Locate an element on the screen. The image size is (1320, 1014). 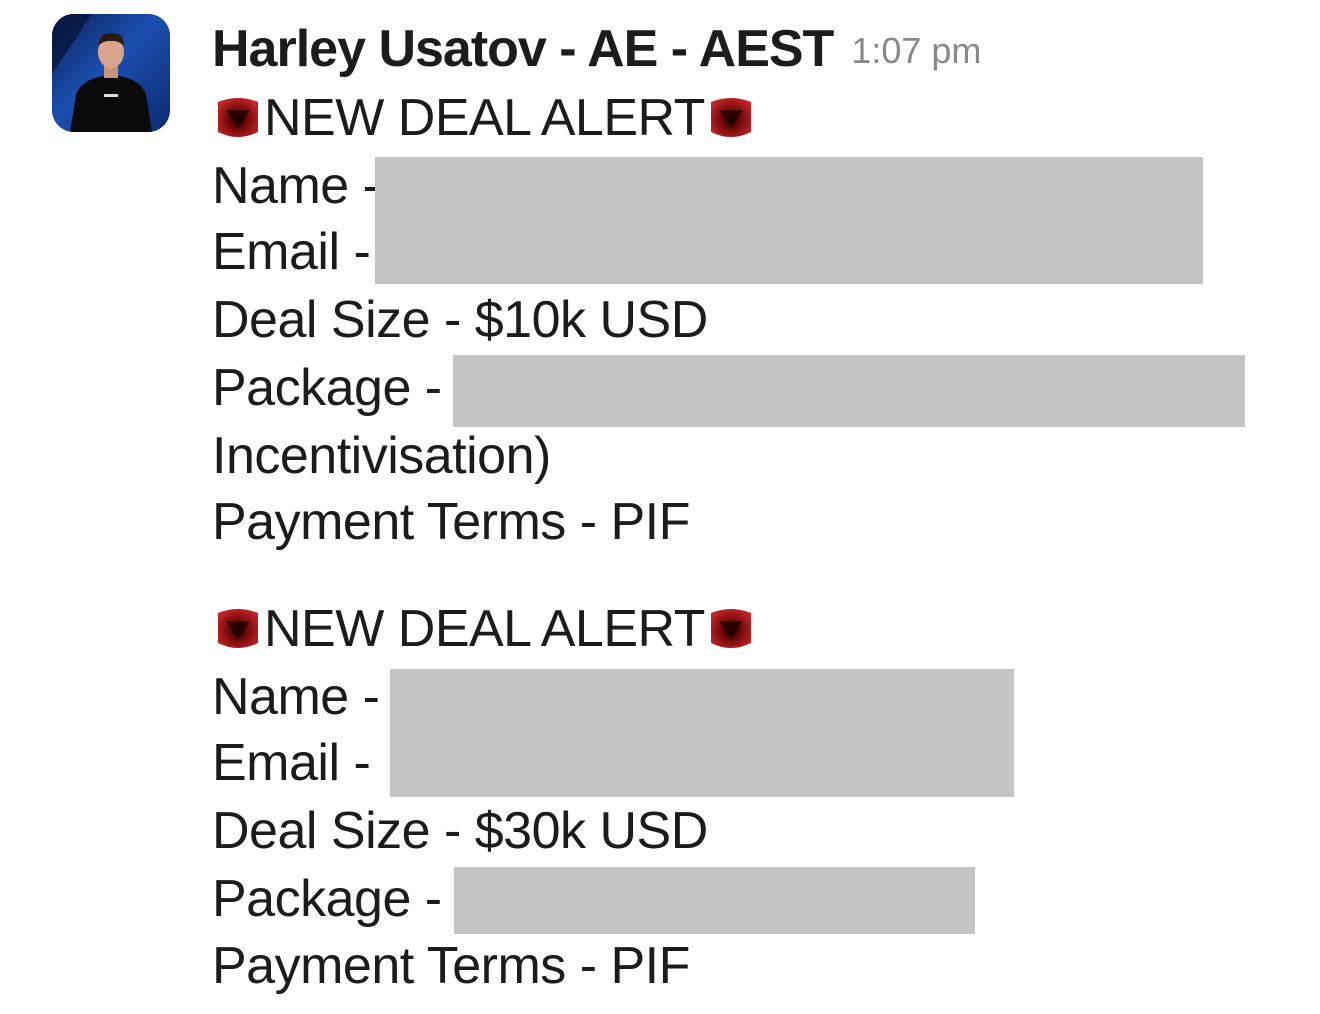
user-avatar-photo-icon is located at coordinates (111, 73).